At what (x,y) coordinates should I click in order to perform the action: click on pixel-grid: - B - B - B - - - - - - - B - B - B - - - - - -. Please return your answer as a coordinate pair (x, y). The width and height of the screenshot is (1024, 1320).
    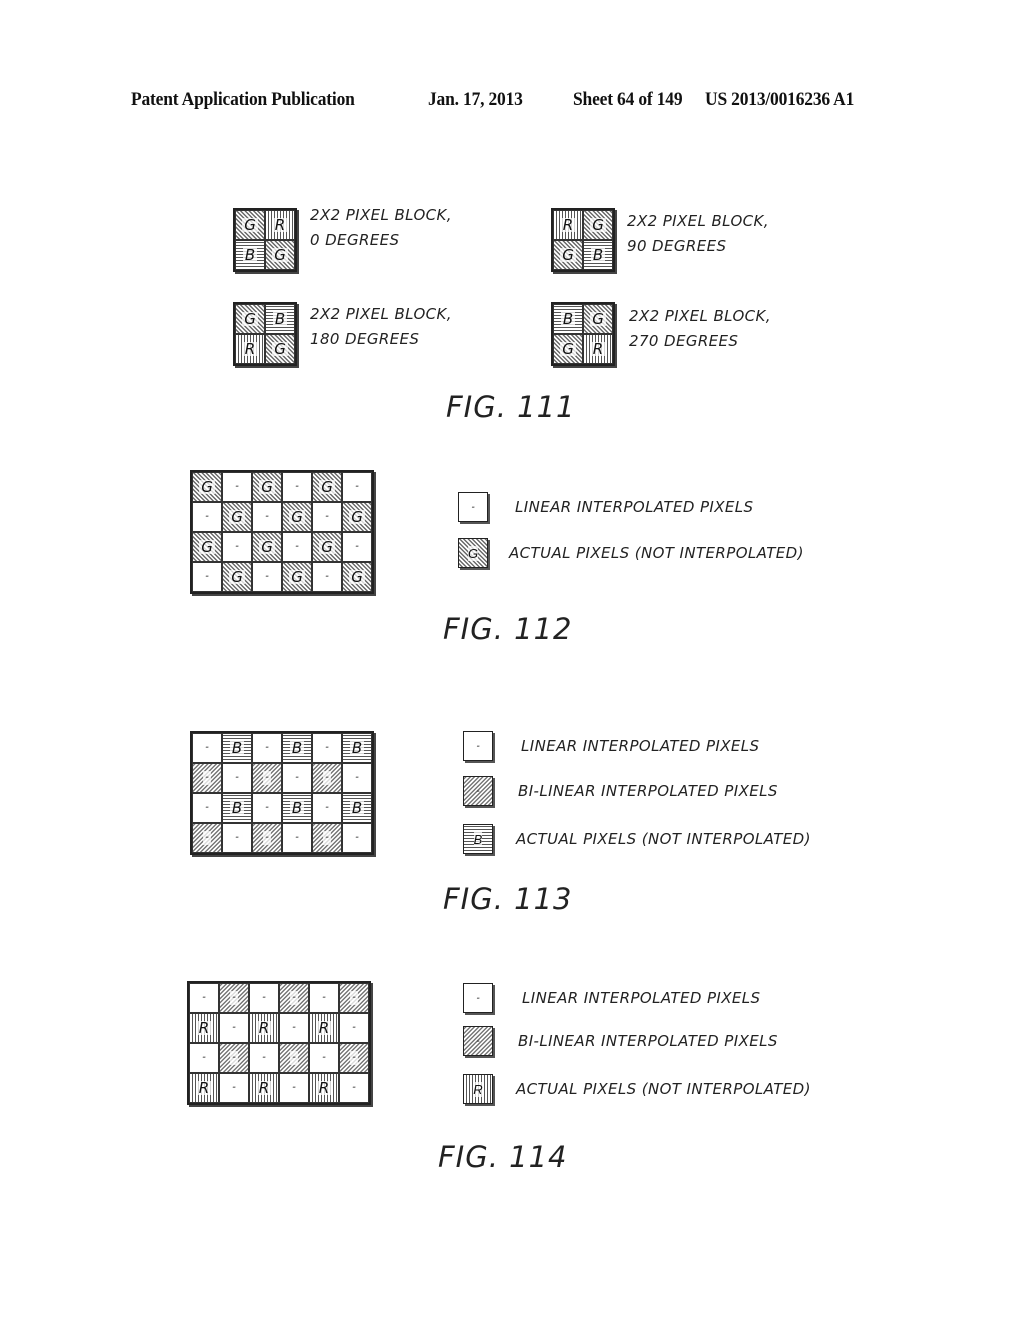
    Looking at the image, I should click on (282, 793).